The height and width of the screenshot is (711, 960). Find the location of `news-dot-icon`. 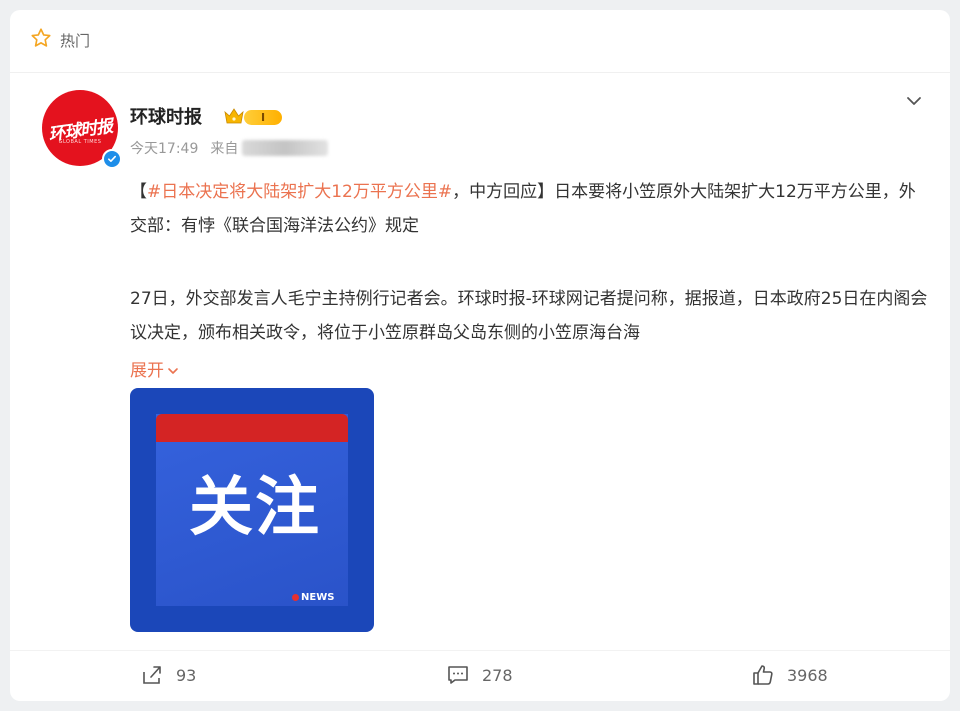

news-dot-icon is located at coordinates (295, 597).